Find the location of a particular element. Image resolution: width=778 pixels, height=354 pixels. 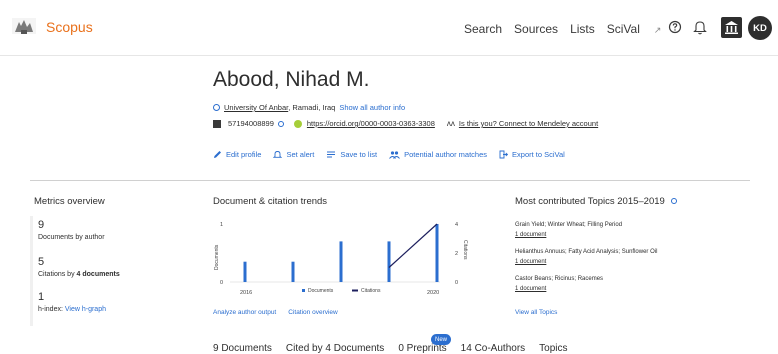

documents-label: Documents by author is located at coordinates (71, 237).